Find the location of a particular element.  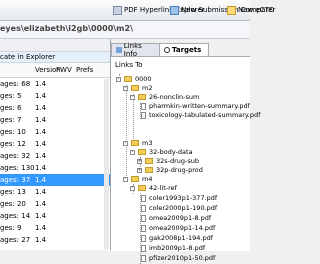

pages-cell: ages: 68 is located at coordinates (15, 84).